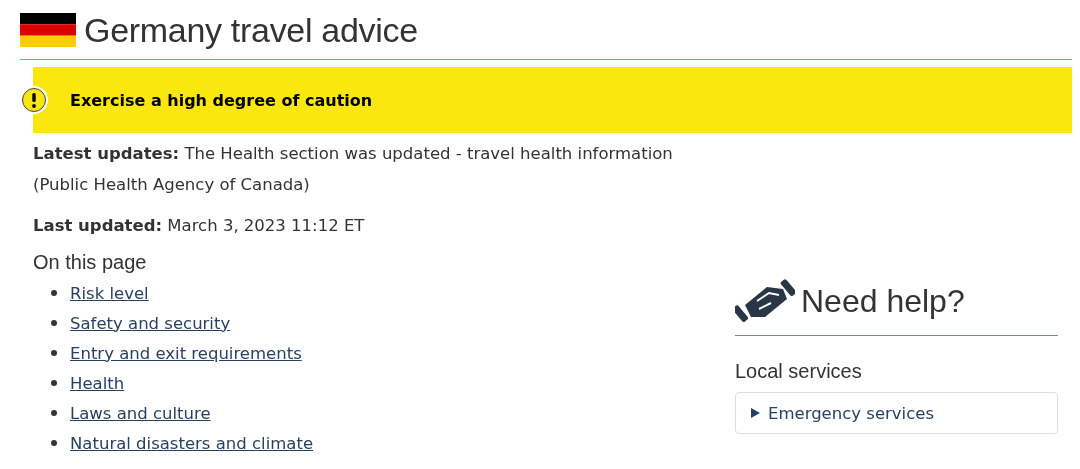  I want to click on accordion-item: Emergency services, so click(896, 413).